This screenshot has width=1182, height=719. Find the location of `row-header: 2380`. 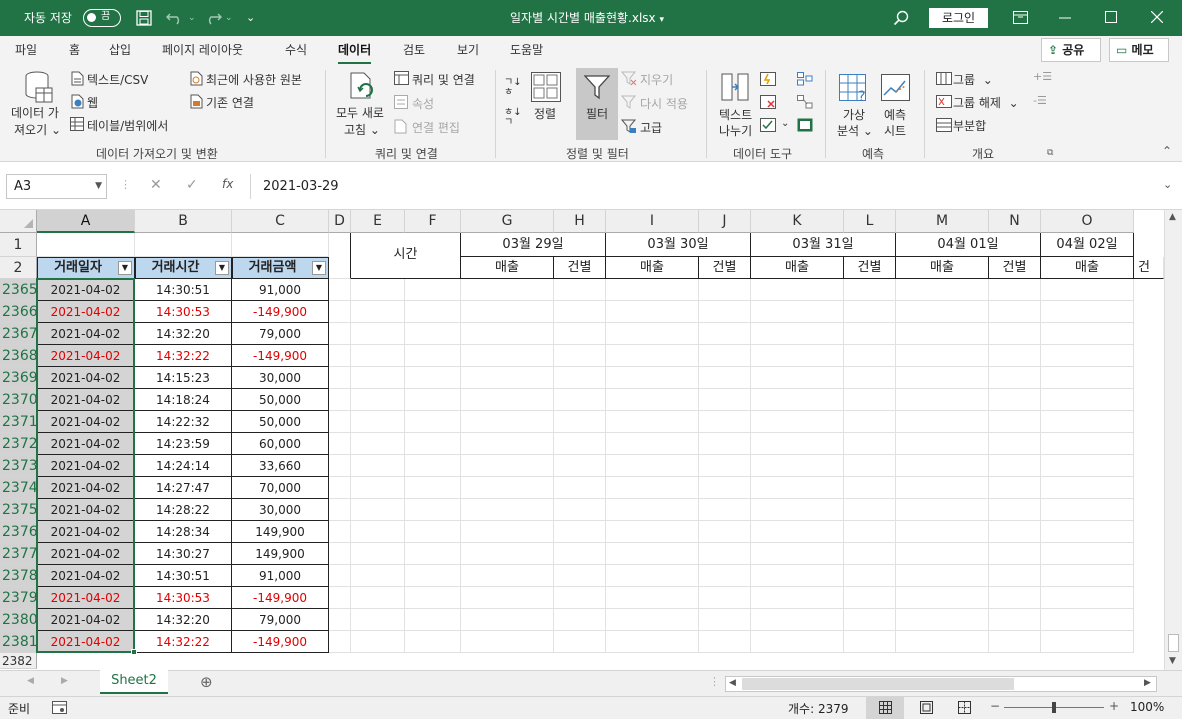

row-header: 2380 is located at coordinates (19, 620).